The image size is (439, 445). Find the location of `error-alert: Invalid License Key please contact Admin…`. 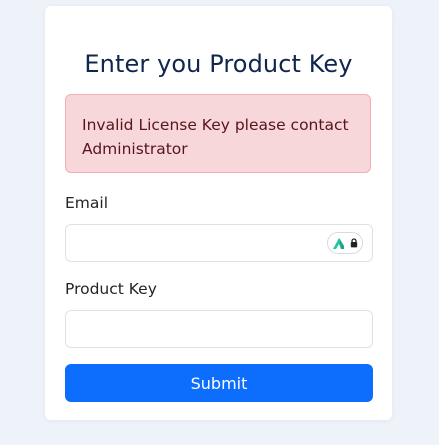

error-alert: Invalid License Key please contact Admin… is located at coordinates (218, 133).